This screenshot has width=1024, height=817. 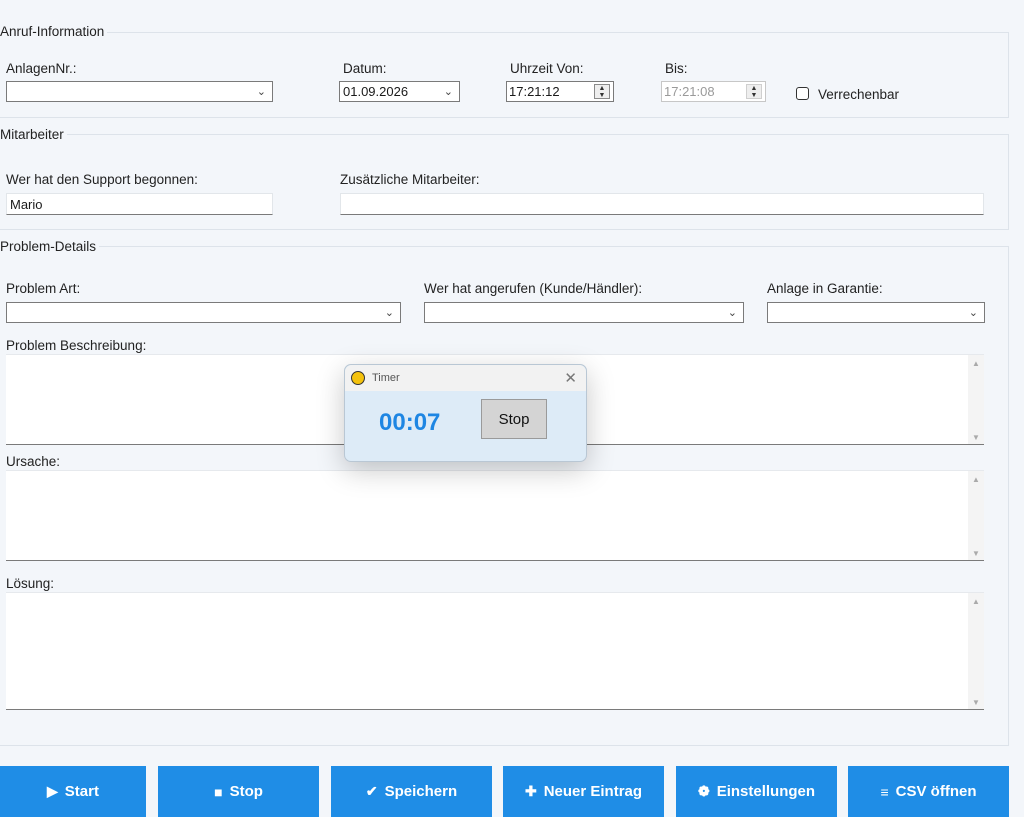 I want to click on anrufer-combobox: ⌄, so click(x=584, y=312).